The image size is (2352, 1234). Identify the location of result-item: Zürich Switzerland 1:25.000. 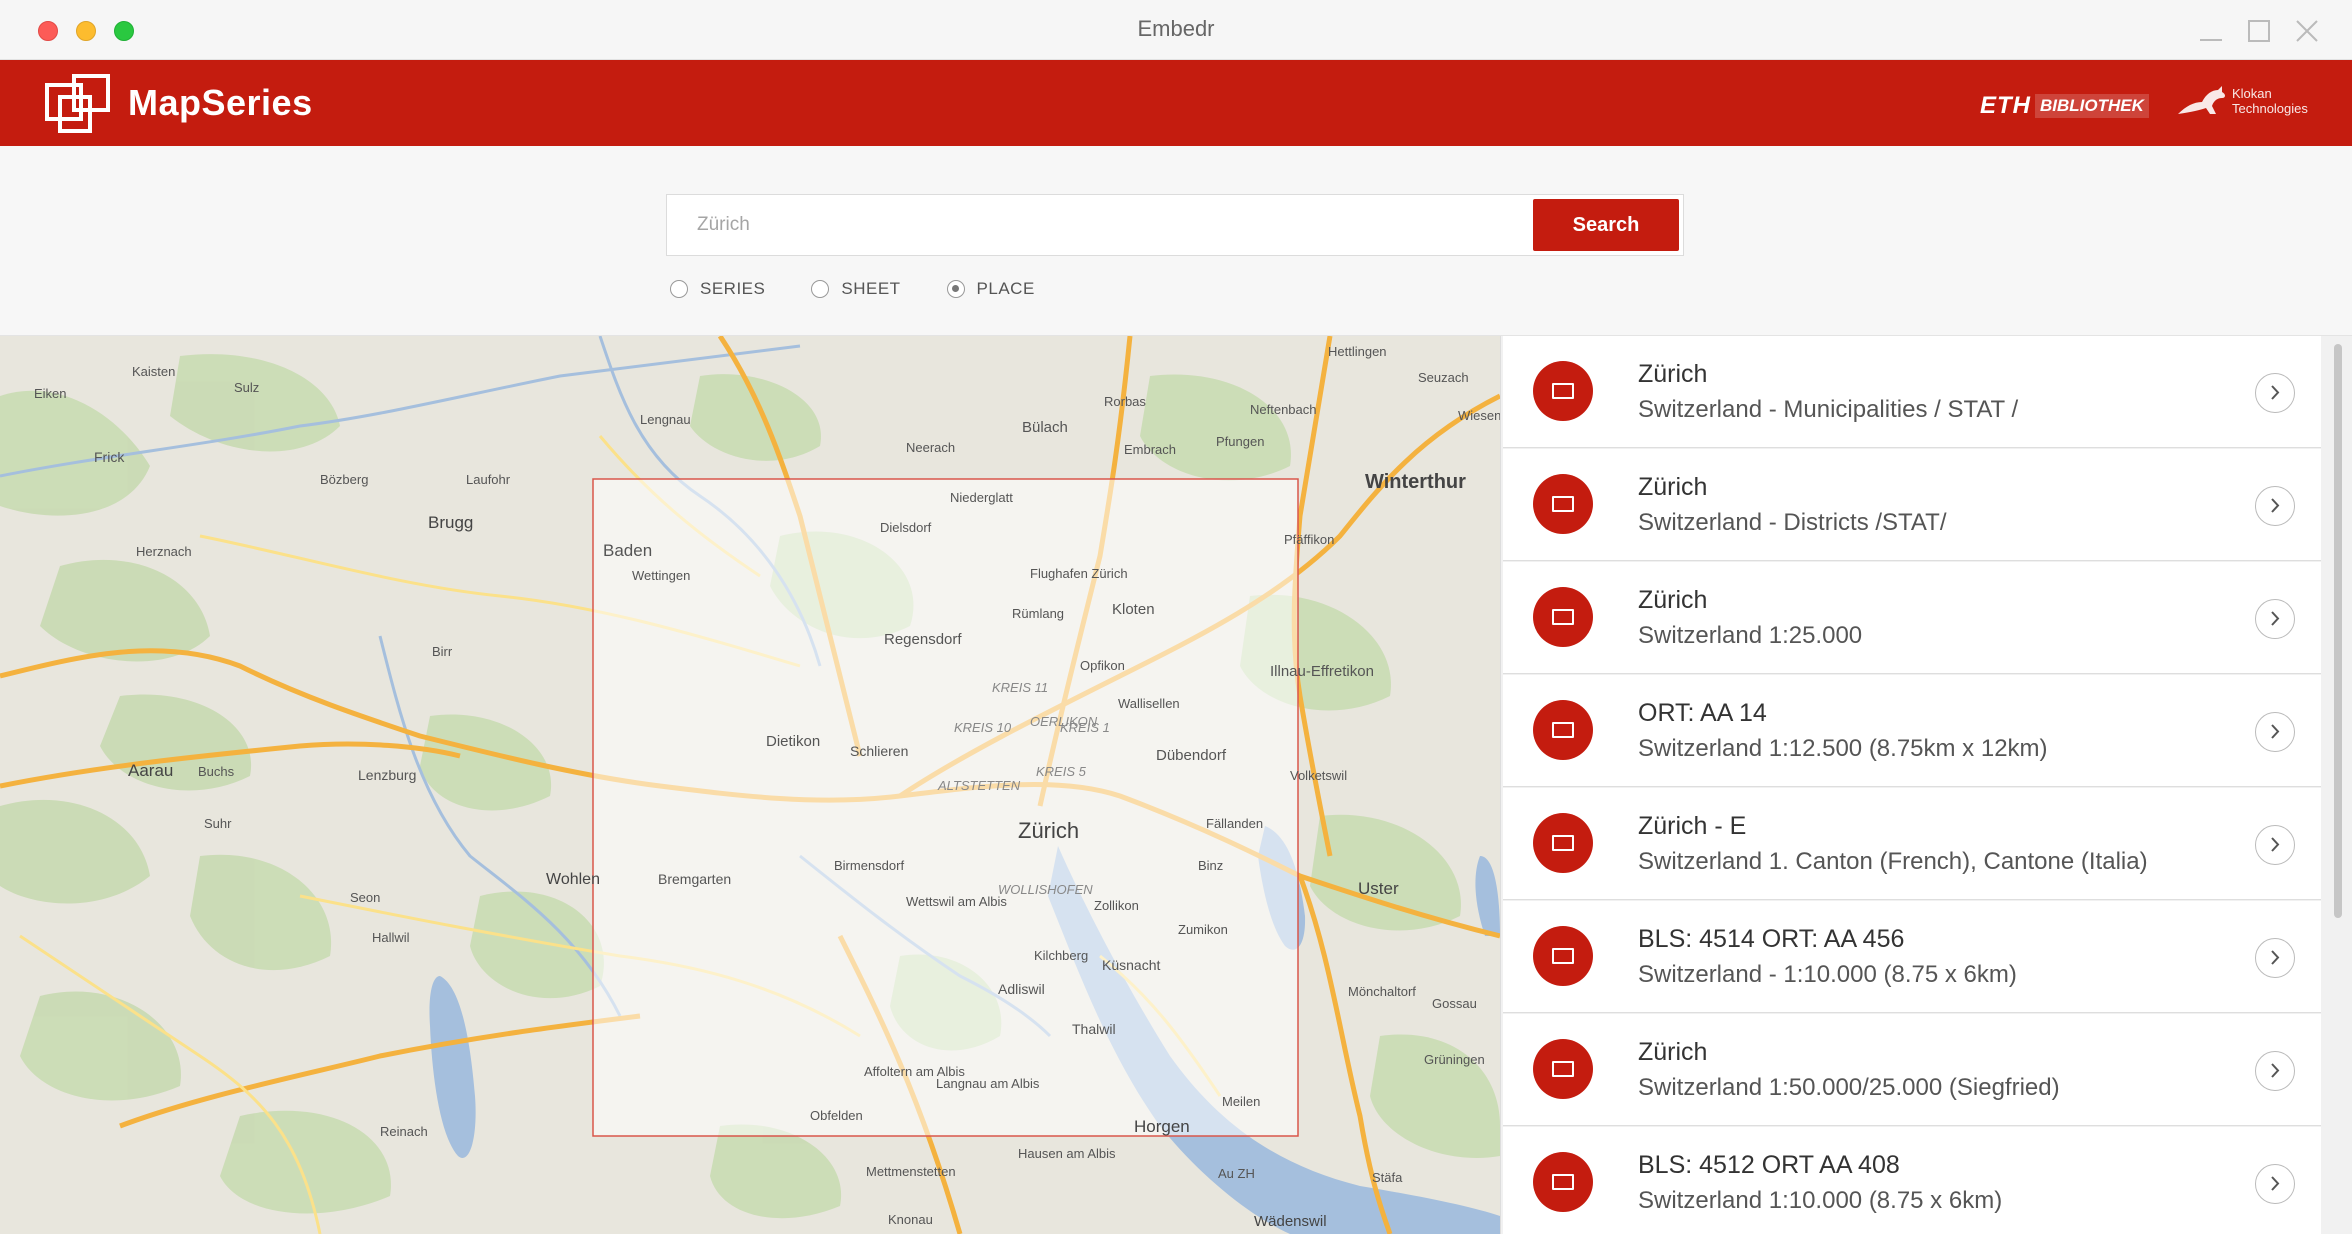
(1912, 618).